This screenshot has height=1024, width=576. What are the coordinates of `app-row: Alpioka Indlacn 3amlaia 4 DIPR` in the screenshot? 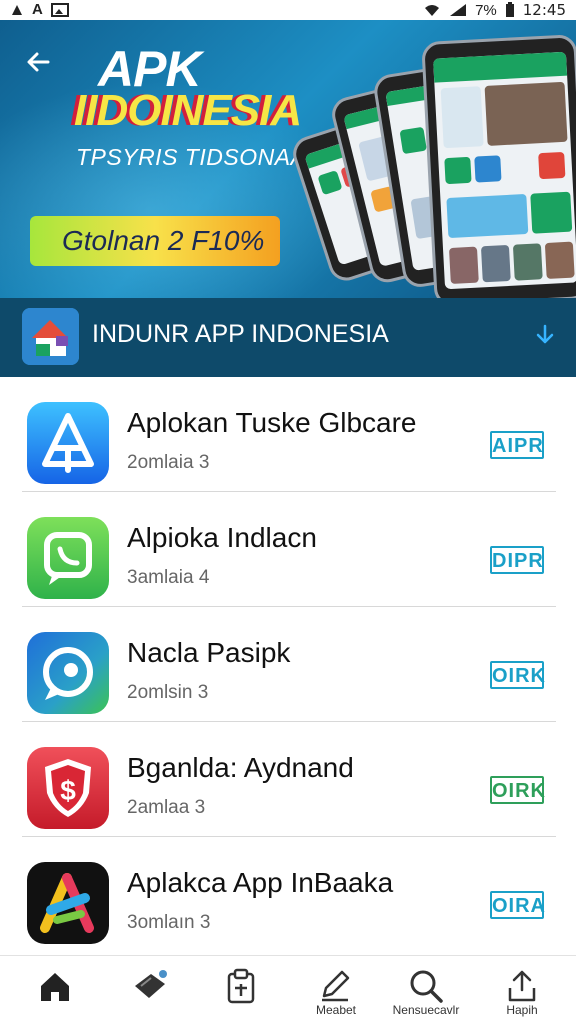 It's located at (289, 549).